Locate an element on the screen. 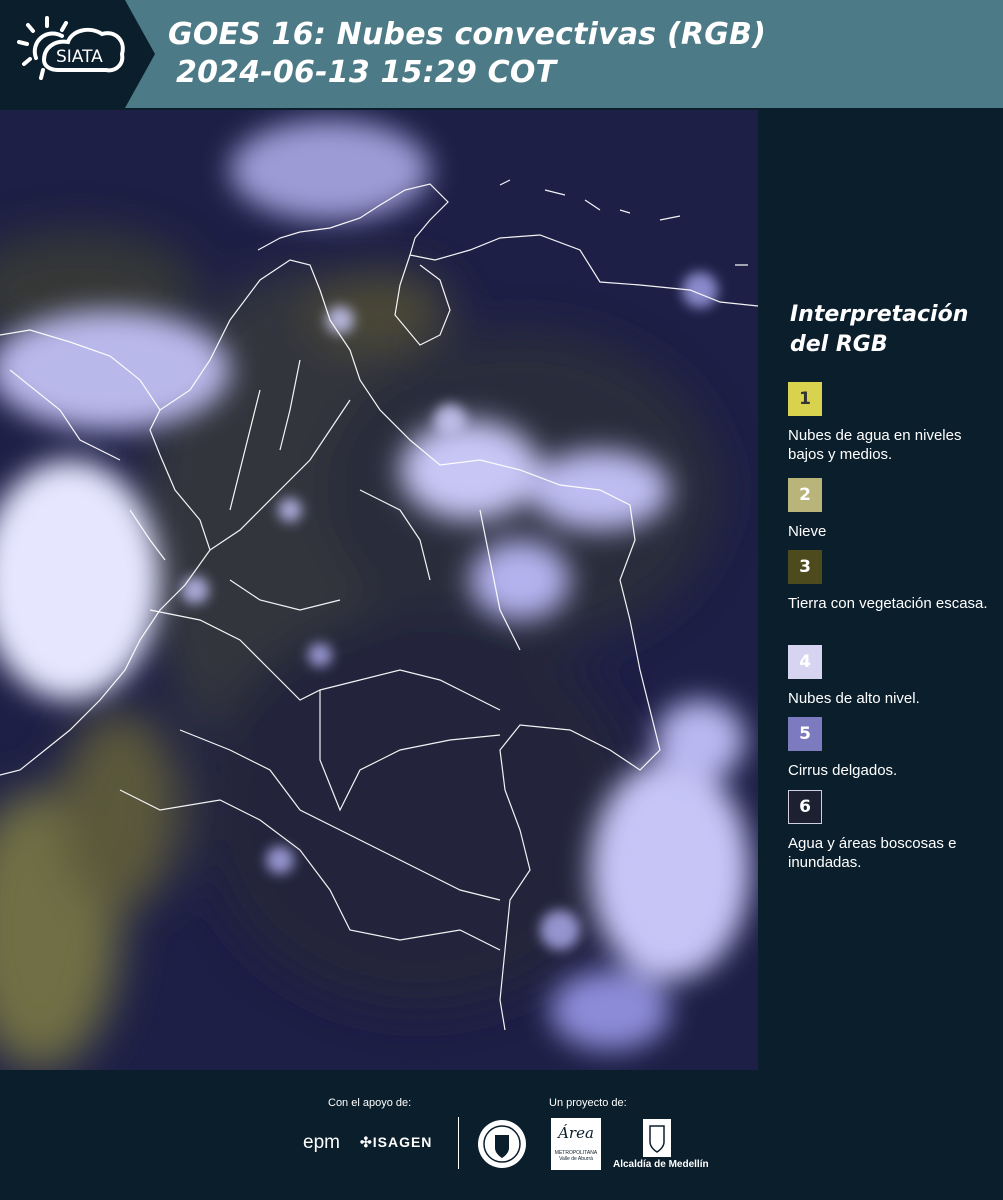 Image resolution: width=1003 pixels, height=1200 pixels. legend-swatch-4: 4 is located at coordinates (805, 662).